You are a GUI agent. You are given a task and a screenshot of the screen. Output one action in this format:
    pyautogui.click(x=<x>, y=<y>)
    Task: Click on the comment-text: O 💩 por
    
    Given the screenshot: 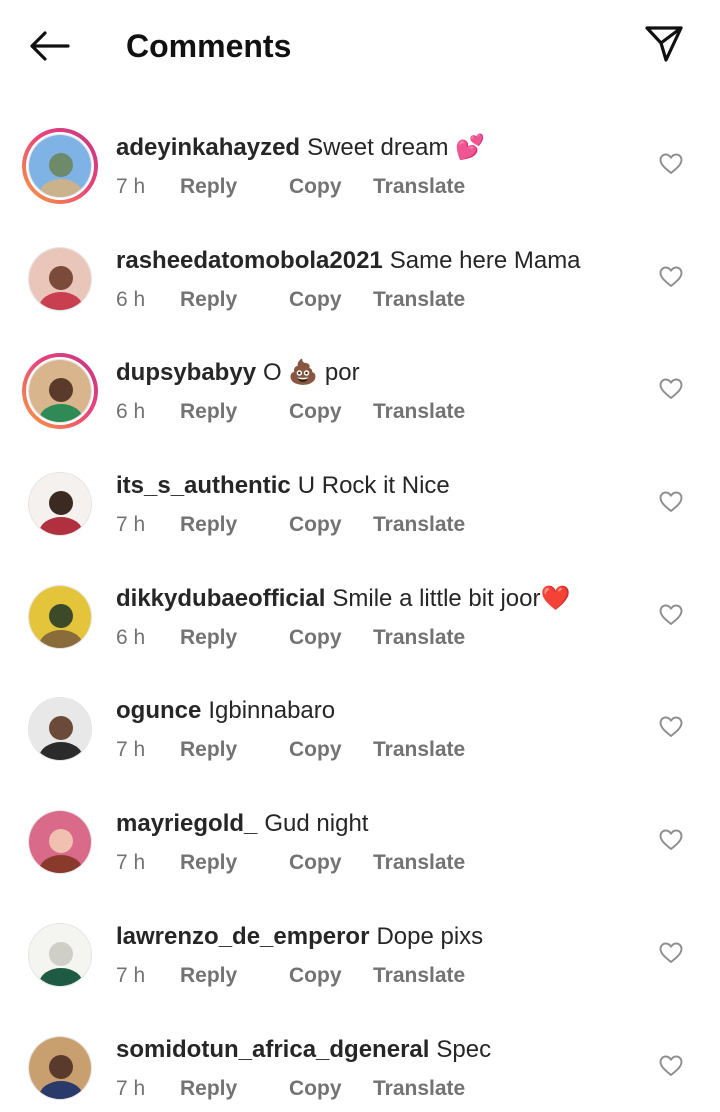 What is the action you would take?
    pyautogui.click(x=311, y=373)
    